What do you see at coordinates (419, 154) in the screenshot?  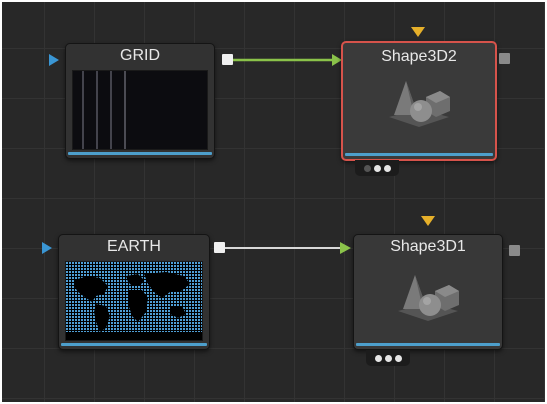 I see `node-shape3d2-status-bar` at bounding box center [419, 154].